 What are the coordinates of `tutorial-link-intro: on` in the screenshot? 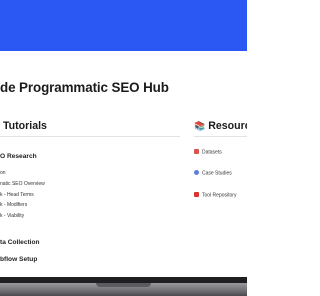 It's located at (3, 173).